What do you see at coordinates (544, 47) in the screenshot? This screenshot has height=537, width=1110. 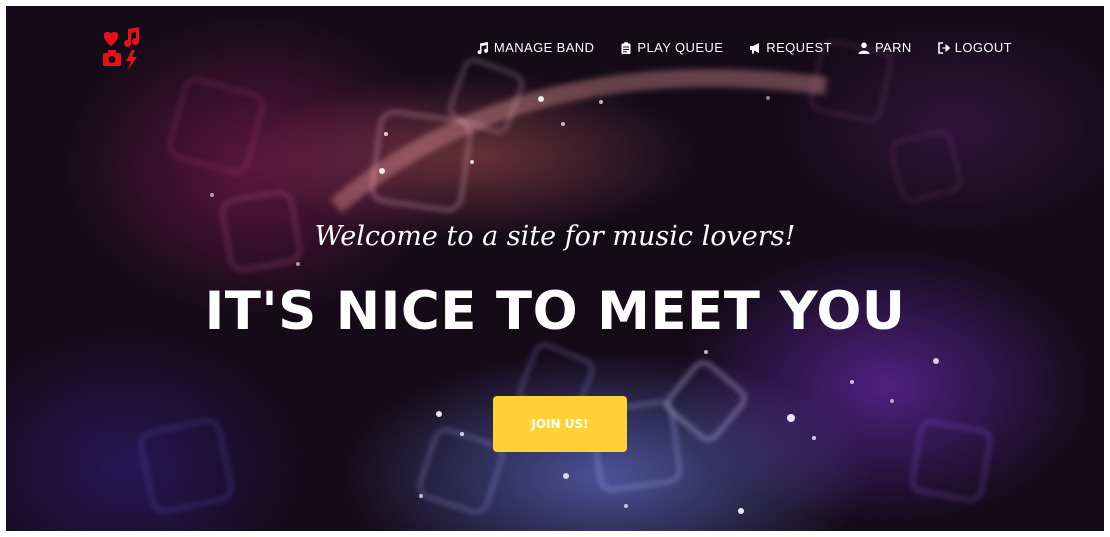 I see `nav-label: MANAGE BAND` at bounding box center [544, 47].